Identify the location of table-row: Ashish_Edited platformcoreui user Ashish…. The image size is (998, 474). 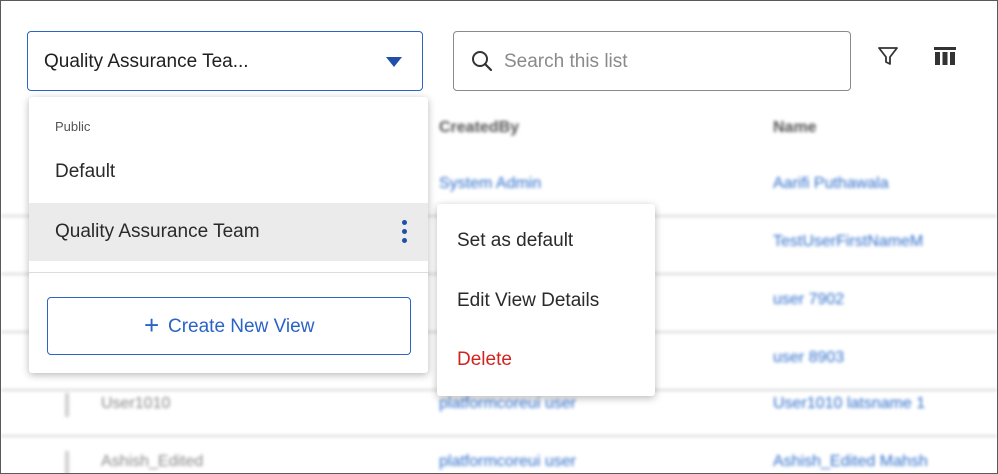
(499, 454).